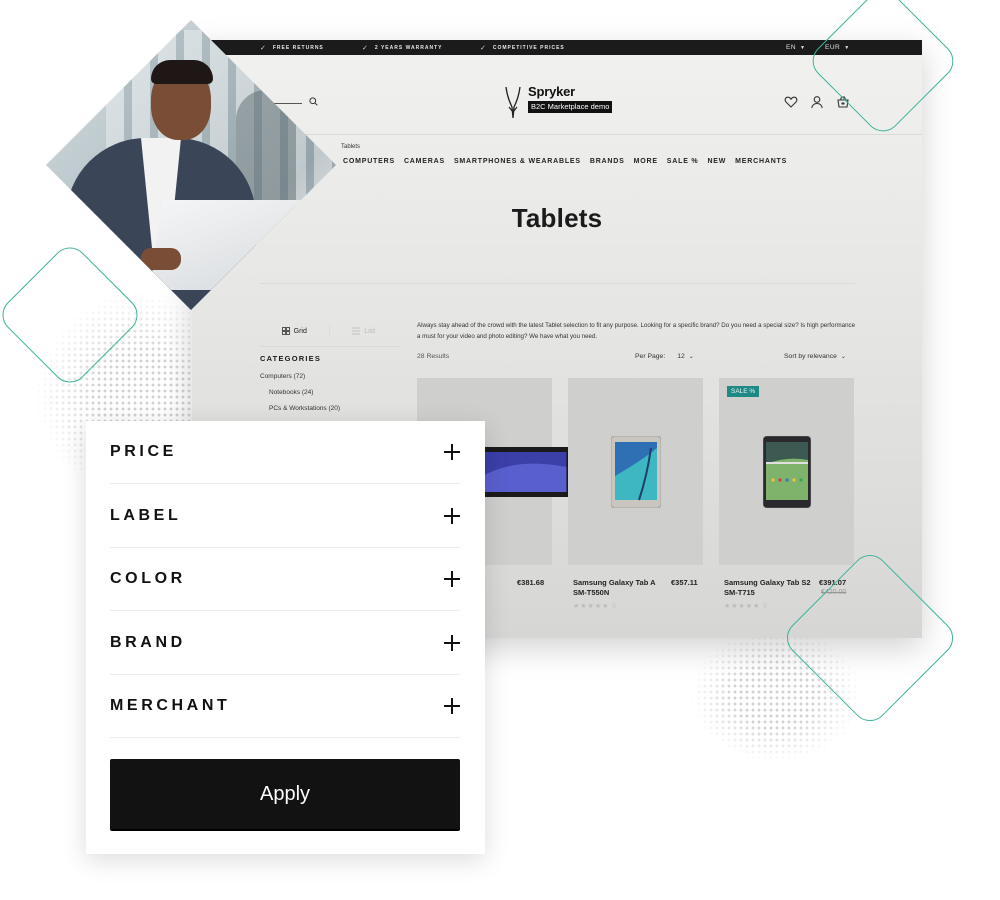  Describe the element at coordinates (803, 47) in the screenshot. I see `chevron-down-icon: ▼` at that location.